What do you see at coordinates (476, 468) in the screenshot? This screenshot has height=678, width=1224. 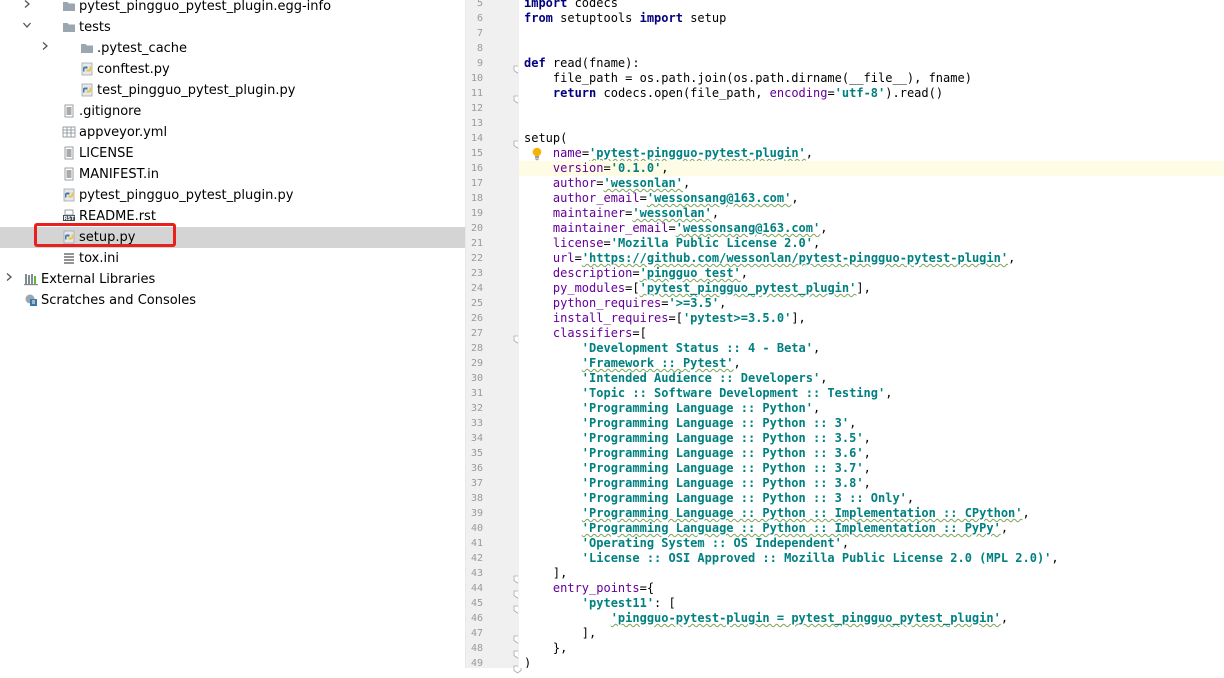 I see `line-number: 36` at bounding box center [476, 468].